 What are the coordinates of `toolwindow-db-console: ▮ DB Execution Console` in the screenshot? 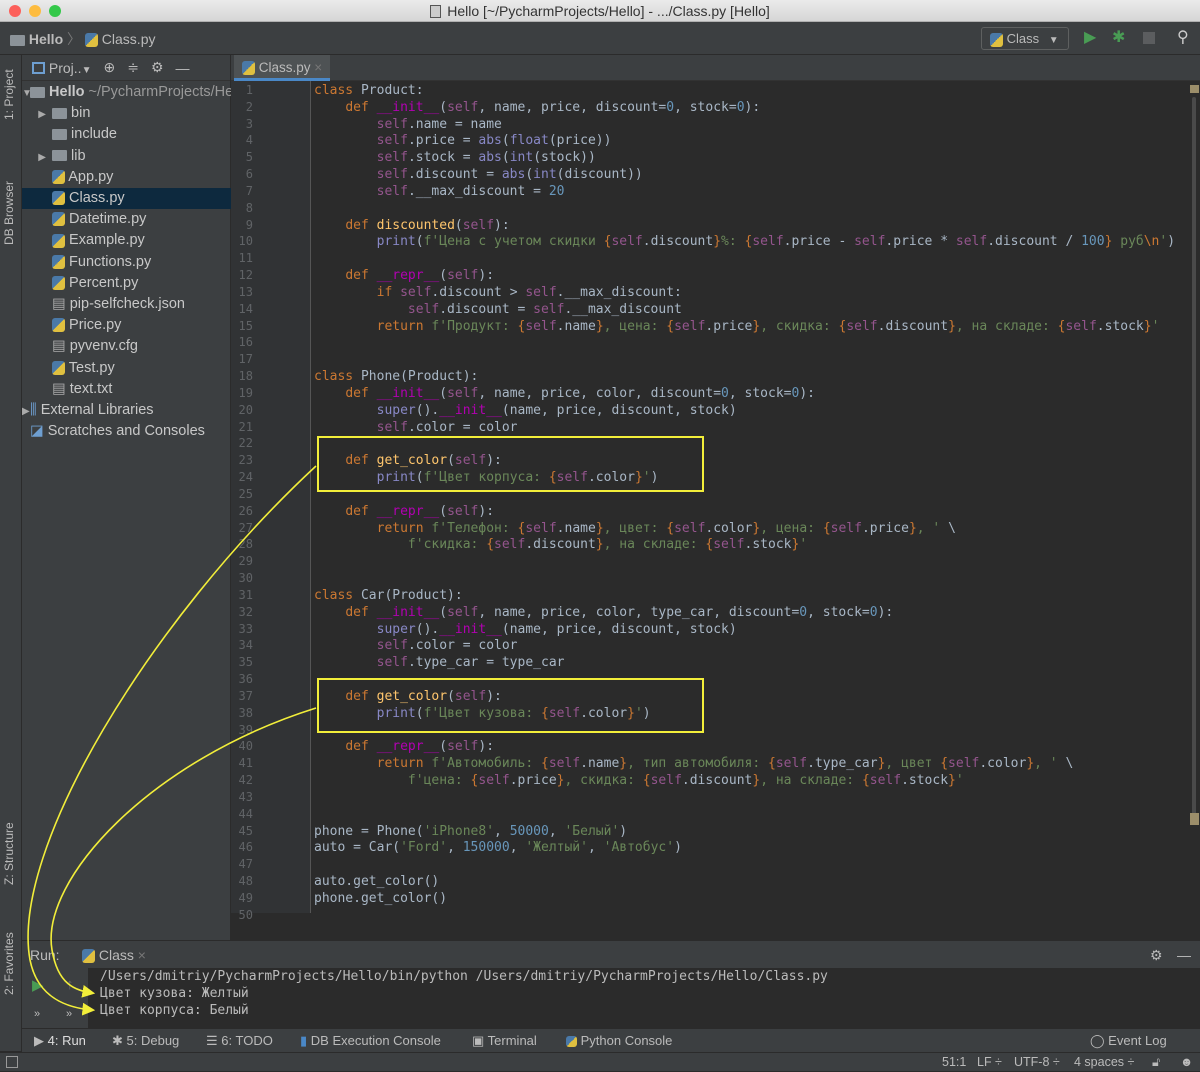 It's located at (370, 1041).